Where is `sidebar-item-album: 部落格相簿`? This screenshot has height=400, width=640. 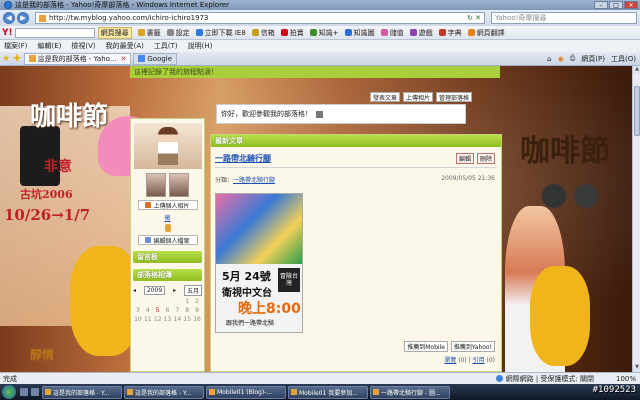
sidebar-item-album: 部落格相簿 is located at coordinates (167, 275).